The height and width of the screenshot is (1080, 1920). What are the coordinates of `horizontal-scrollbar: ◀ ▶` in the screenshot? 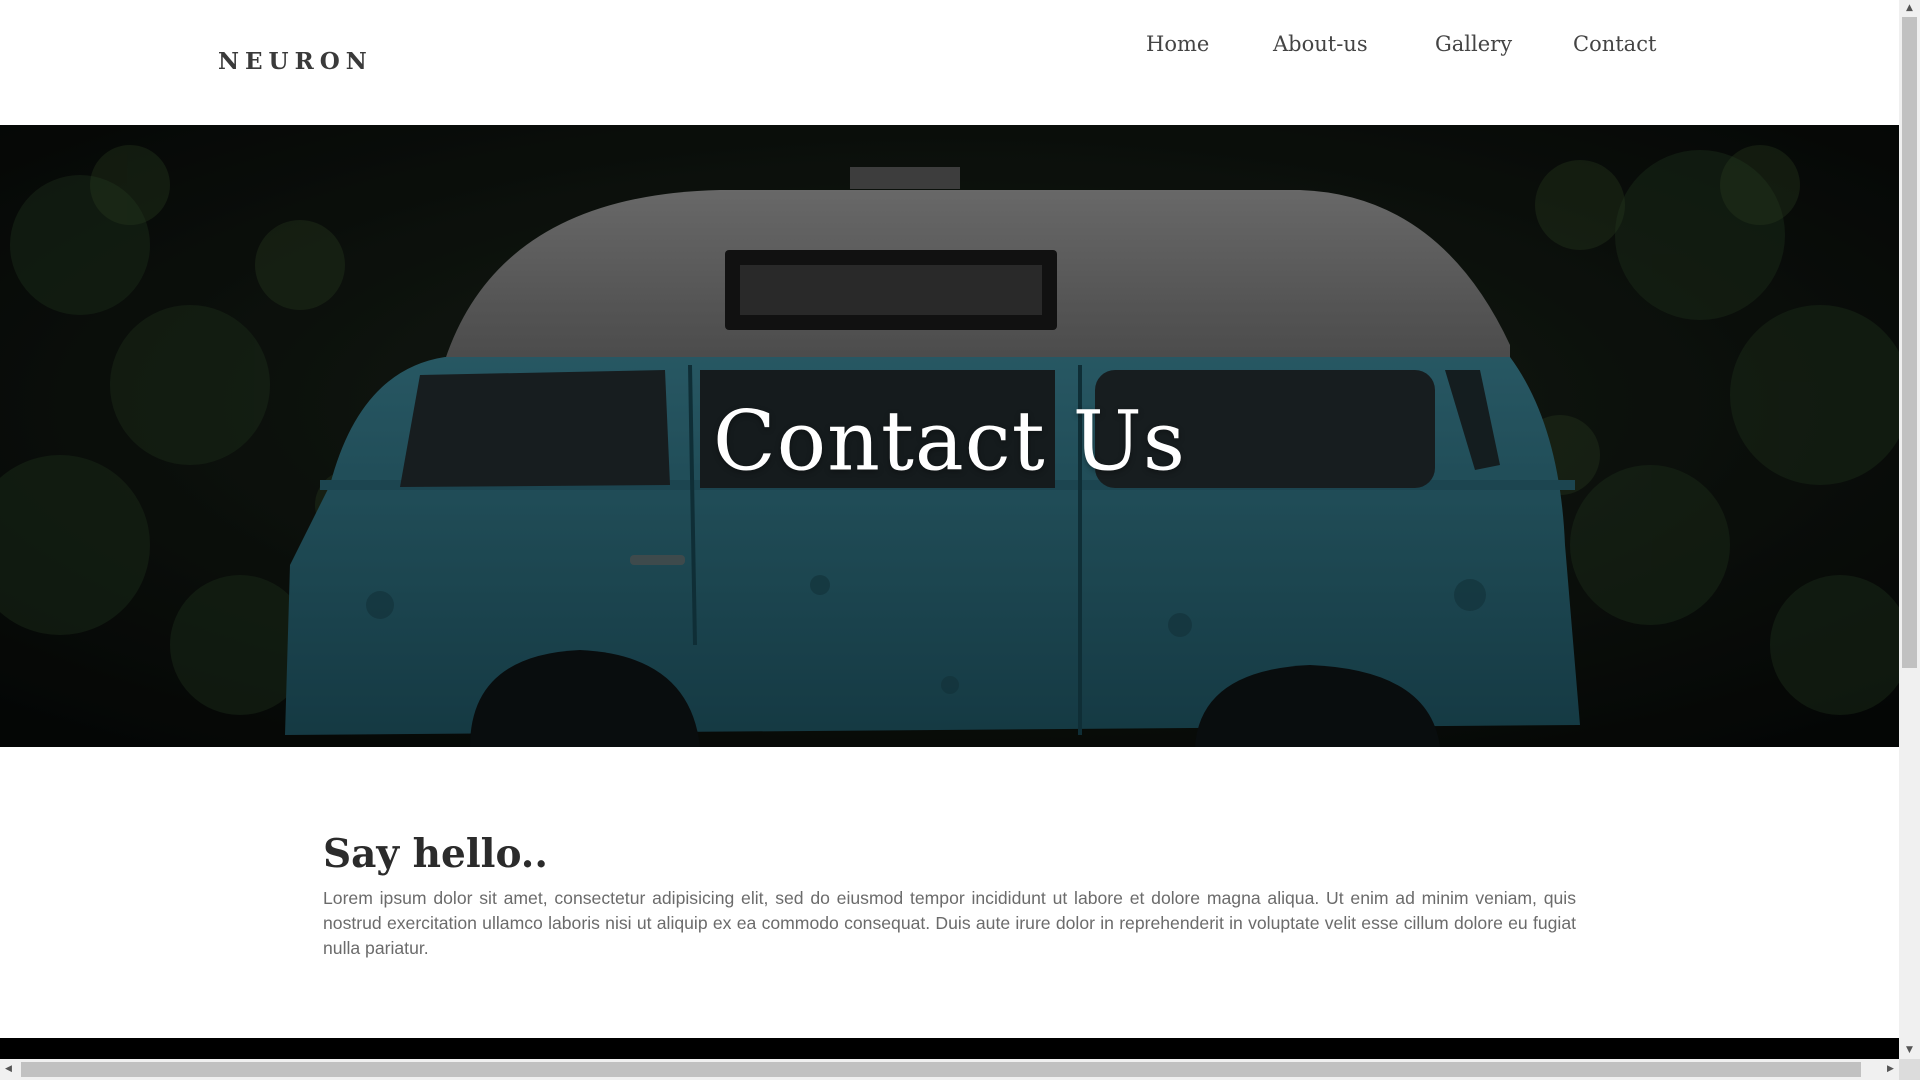 It's located at (949, 1069).